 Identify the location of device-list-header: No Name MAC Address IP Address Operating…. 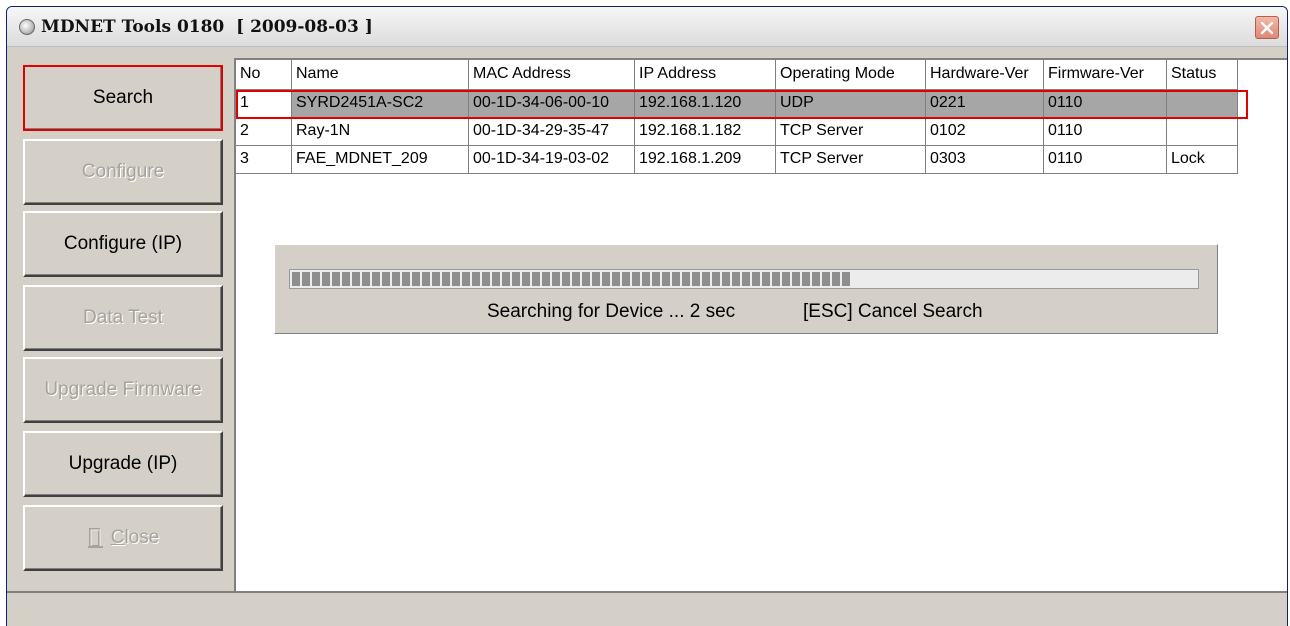
(737, 75).